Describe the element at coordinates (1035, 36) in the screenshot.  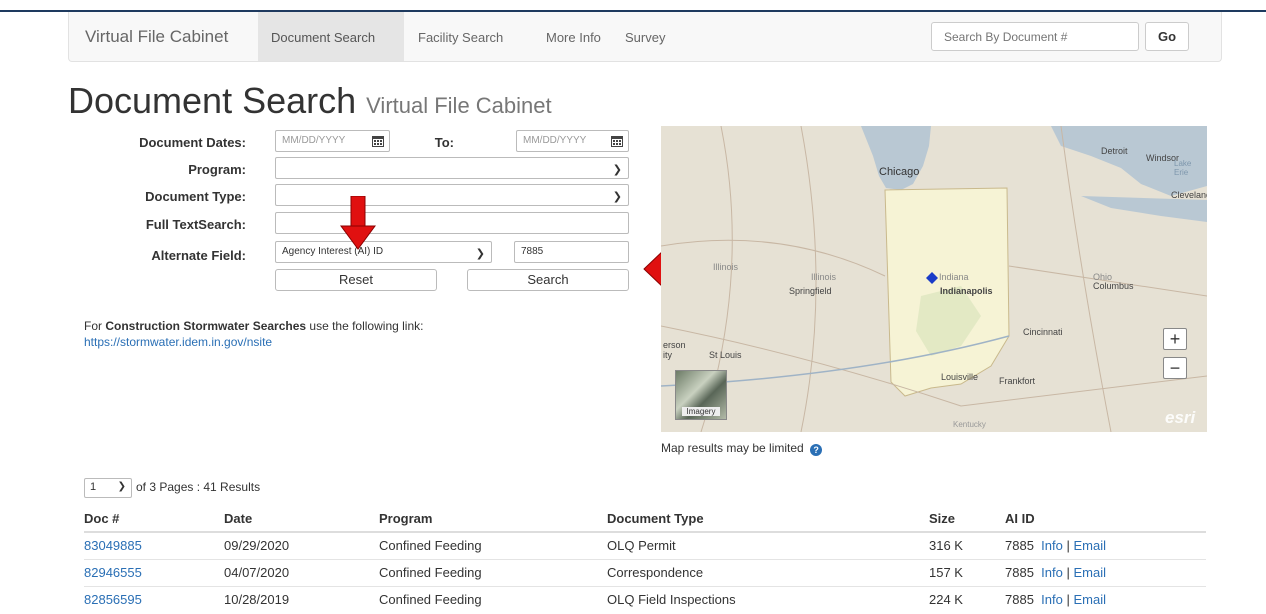
I see `document-number-search-input` at that location.